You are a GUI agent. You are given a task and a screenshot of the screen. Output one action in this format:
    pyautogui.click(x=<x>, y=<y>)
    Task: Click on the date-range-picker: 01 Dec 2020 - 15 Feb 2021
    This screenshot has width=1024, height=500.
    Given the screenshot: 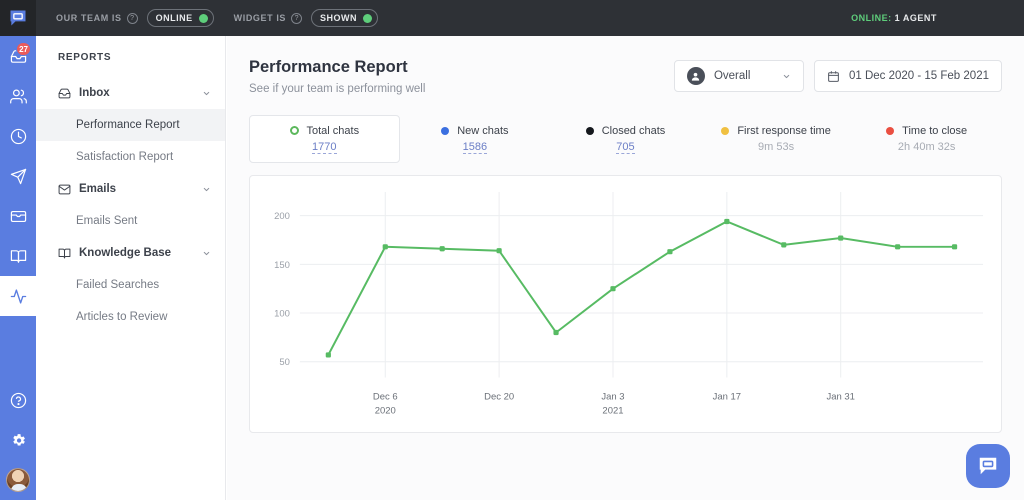 What is the action you would take?
    pyautogui.click(x=907, y=76)
    